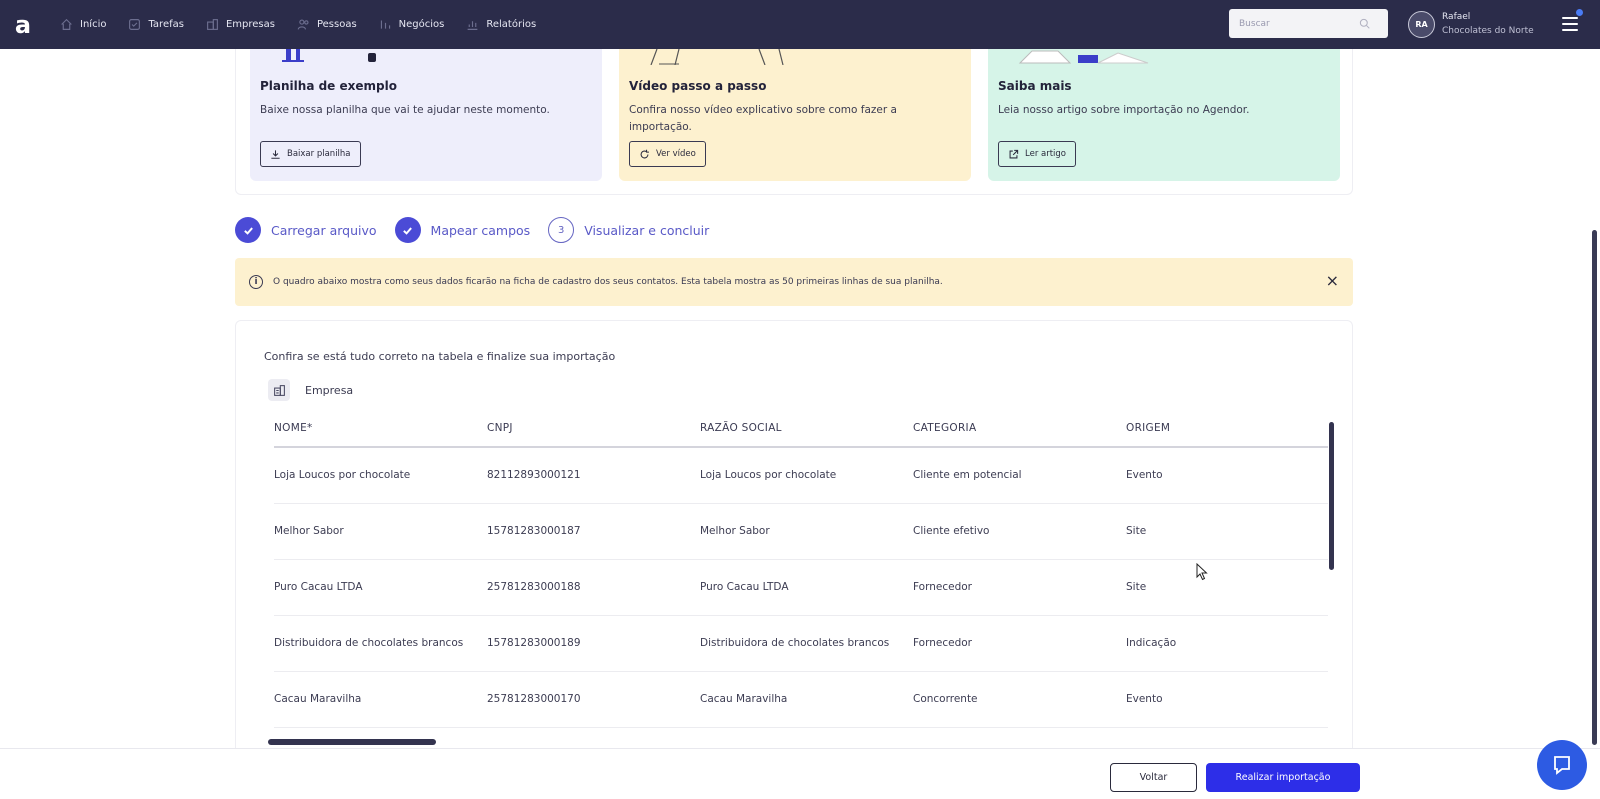 The height and width of the screenshot is (799, 1600). What do you see at coordinates (800, 773) in the screenshot?
I see `footer-actions: Voltar Realizar importação` at bounding box center [800, 773].